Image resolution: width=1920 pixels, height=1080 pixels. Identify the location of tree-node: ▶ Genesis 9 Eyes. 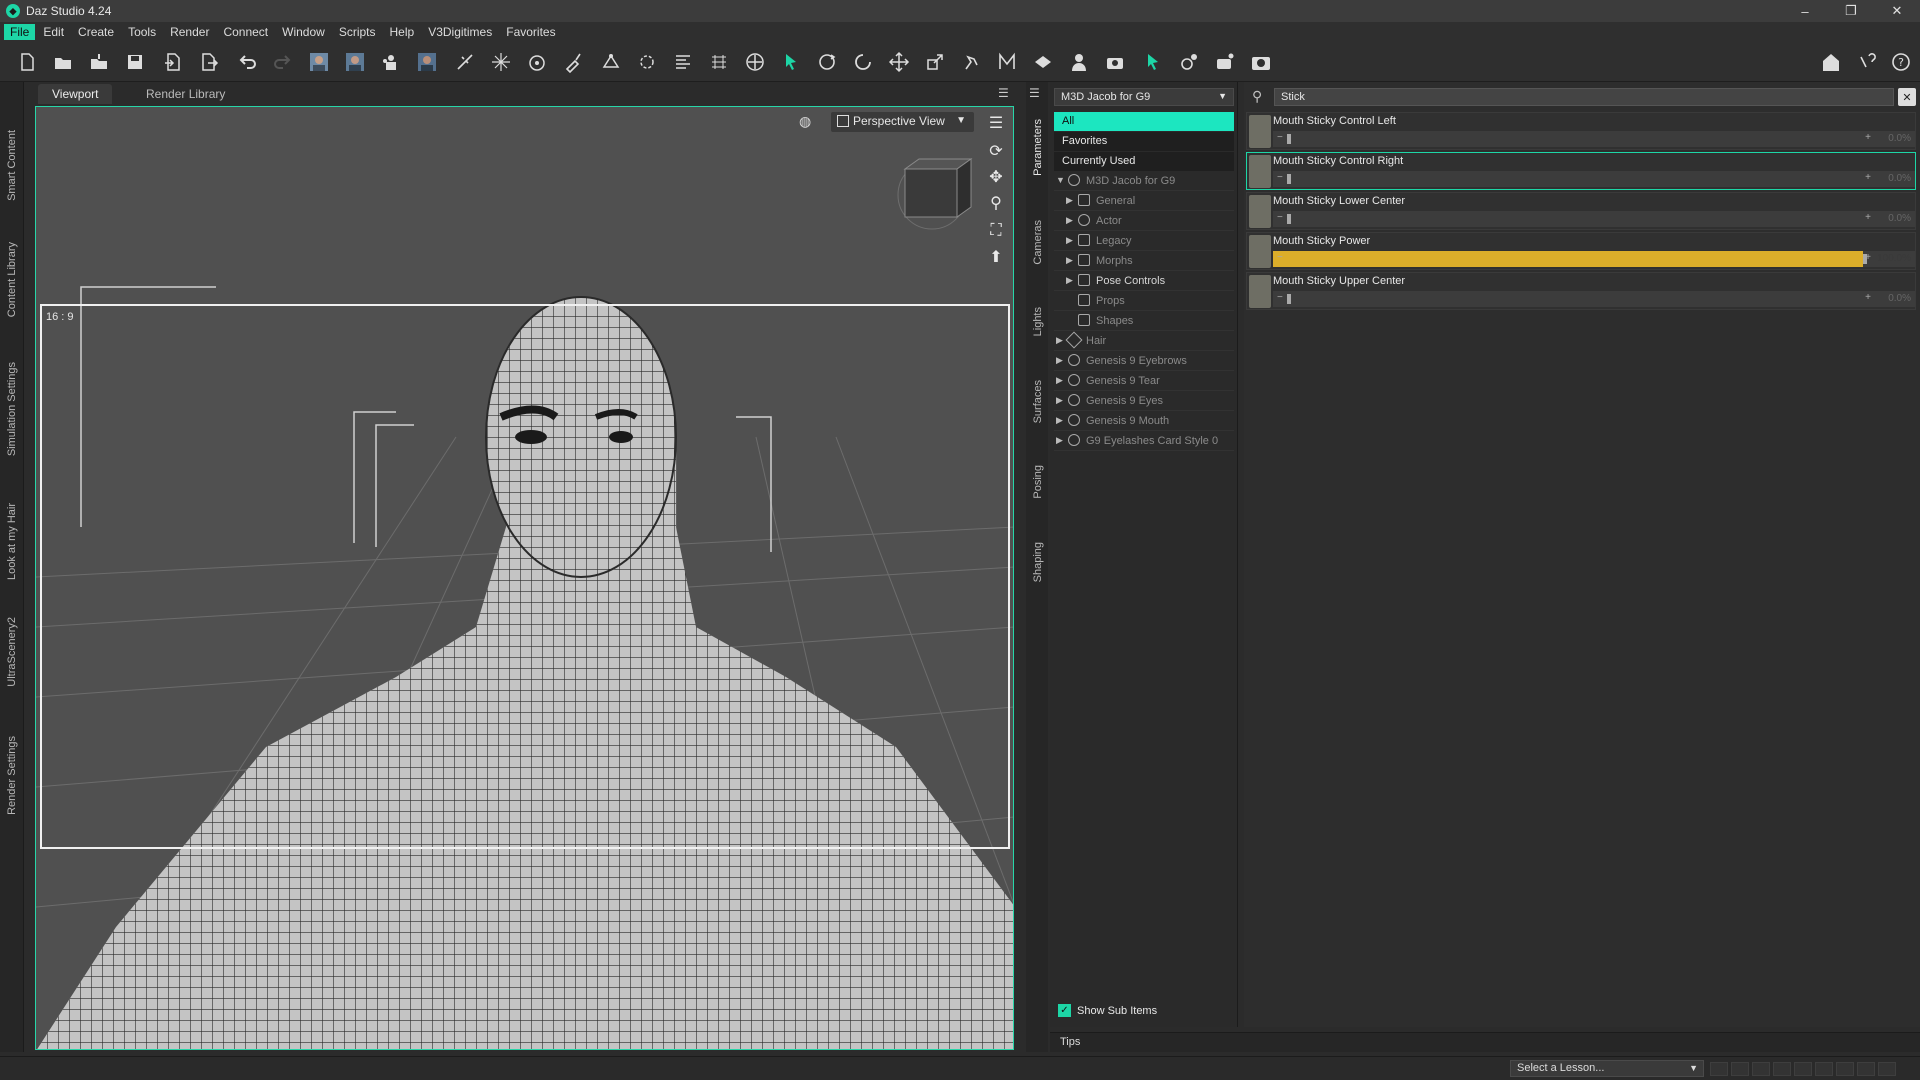
(1144, 401).